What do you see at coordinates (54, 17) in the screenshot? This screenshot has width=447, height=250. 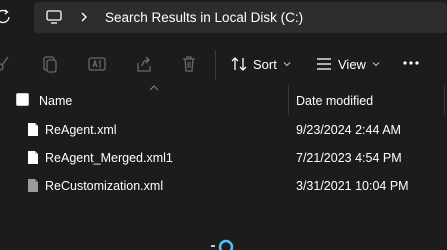 I see `this-pc-icon` at bounding box center [54, 17].